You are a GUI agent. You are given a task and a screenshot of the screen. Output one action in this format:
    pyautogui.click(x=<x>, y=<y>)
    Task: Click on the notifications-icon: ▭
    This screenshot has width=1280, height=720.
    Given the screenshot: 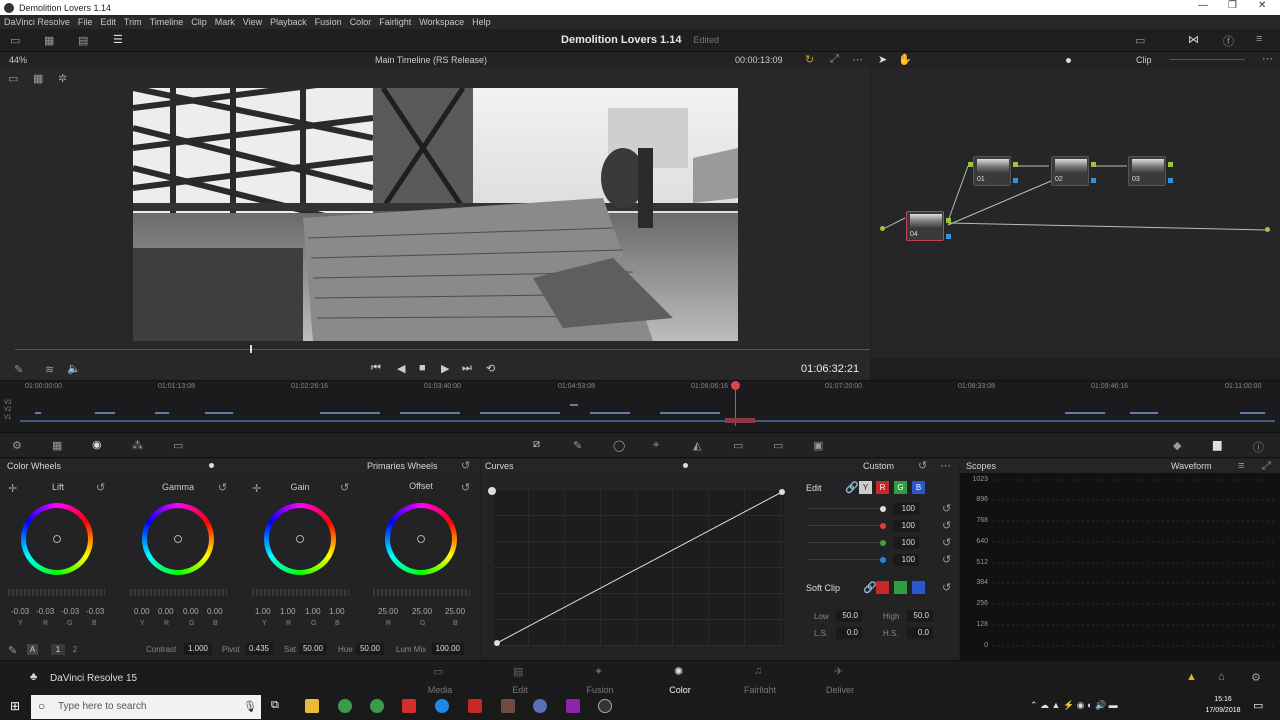 What is the action you would take?
    pyautogui.click(x=1258, y=705)
    